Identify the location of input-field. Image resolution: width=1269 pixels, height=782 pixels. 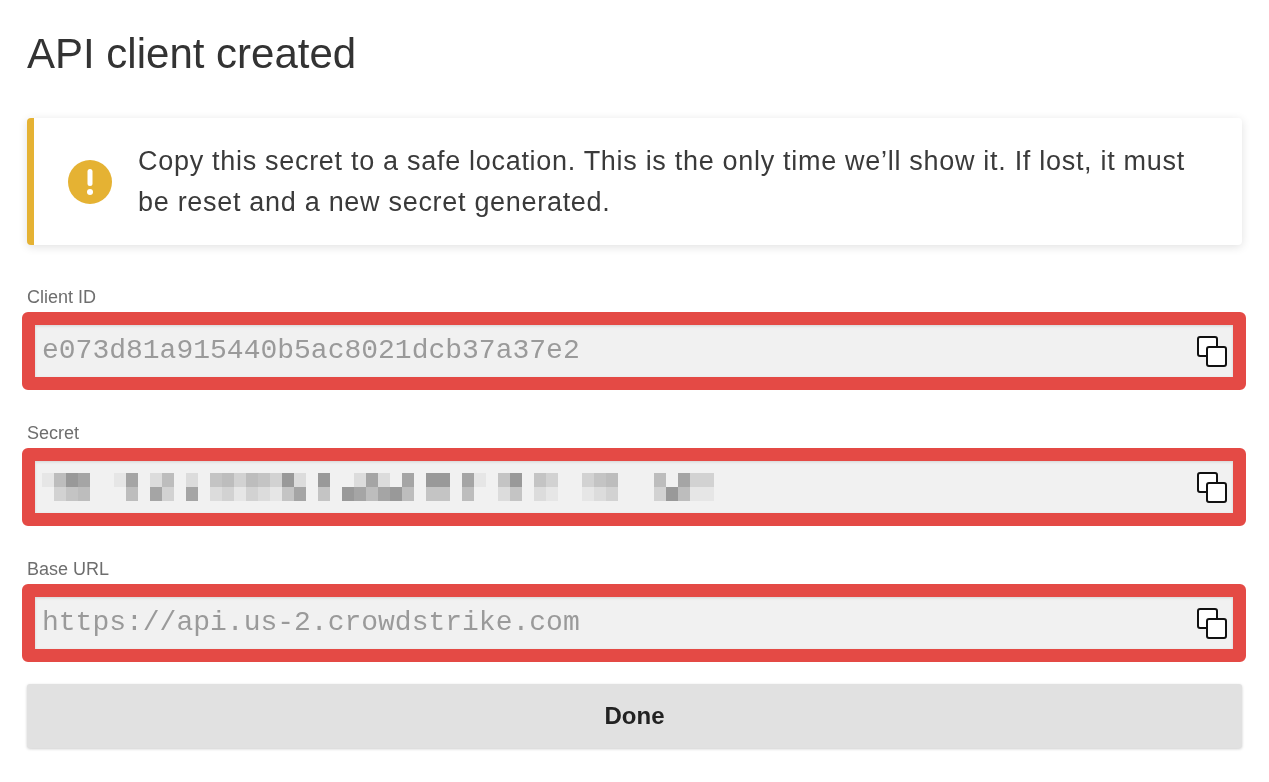
(634, 487).